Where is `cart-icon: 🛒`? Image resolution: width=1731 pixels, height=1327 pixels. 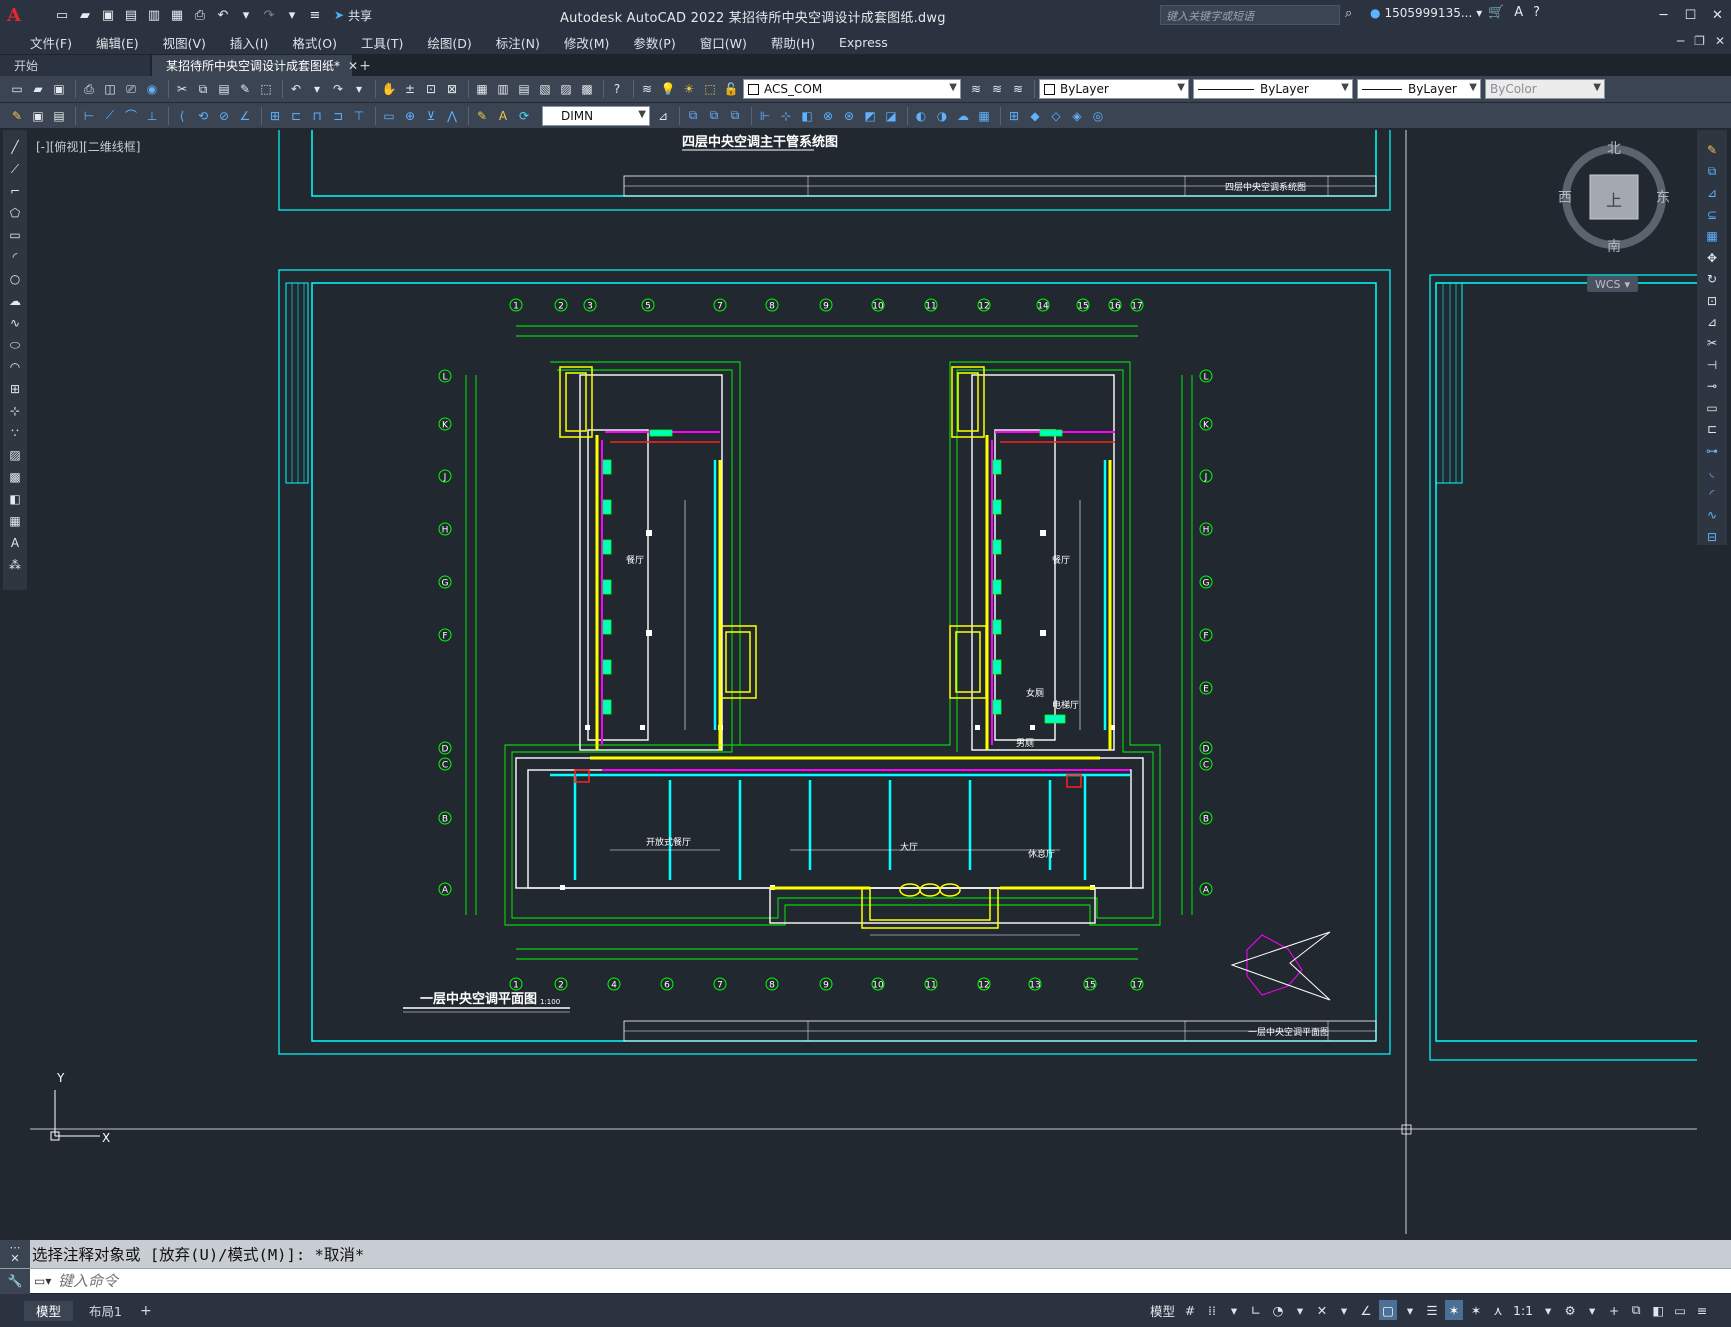 cart-icon: 🛒 is located at coordinates (1496, 12).